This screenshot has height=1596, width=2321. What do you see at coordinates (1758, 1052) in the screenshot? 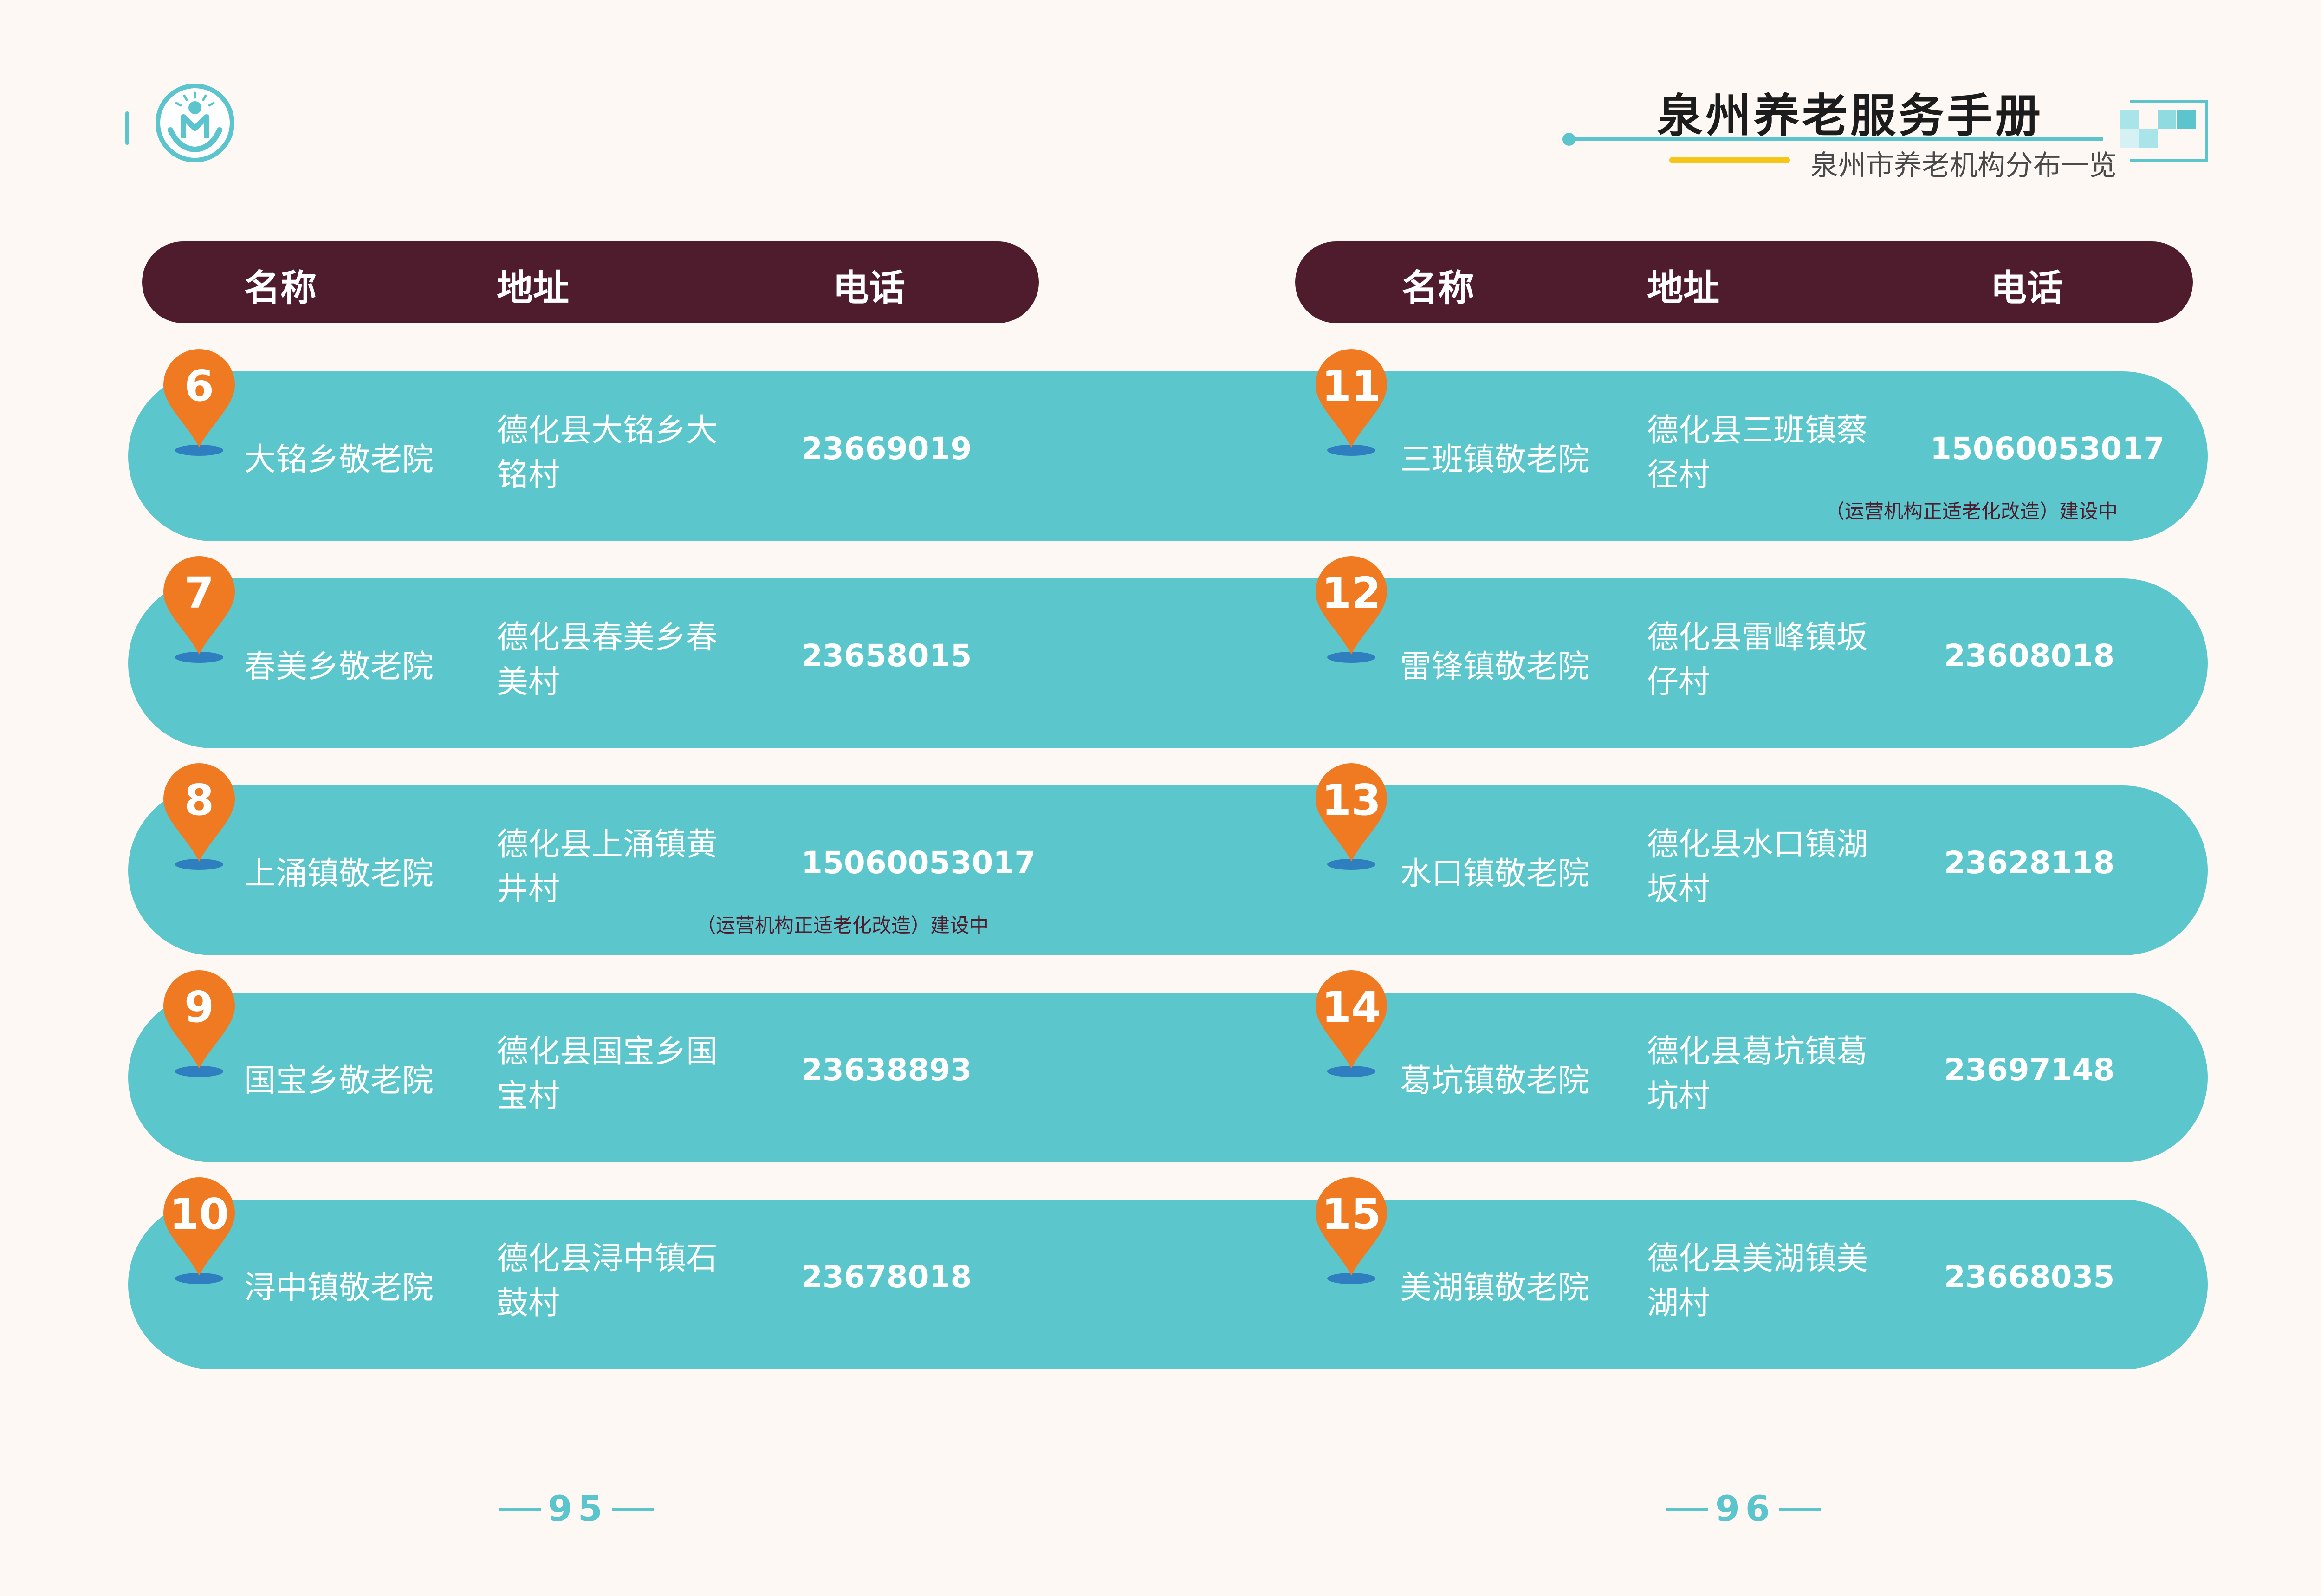
I see `address-line-1: 德化县葛坑镇葛` at bounding box center [1758, 1052].